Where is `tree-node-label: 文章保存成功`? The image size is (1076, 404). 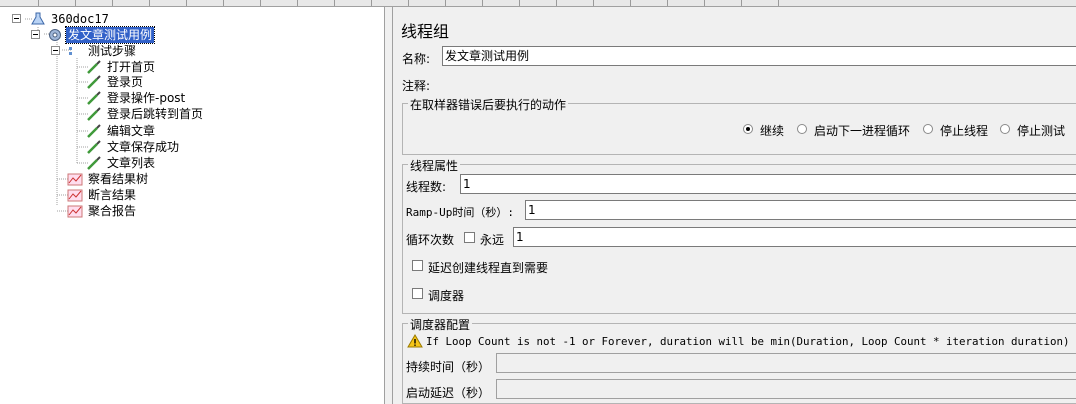
tree-node-label: 文章保存成功 is located at coordinates (143, 147).